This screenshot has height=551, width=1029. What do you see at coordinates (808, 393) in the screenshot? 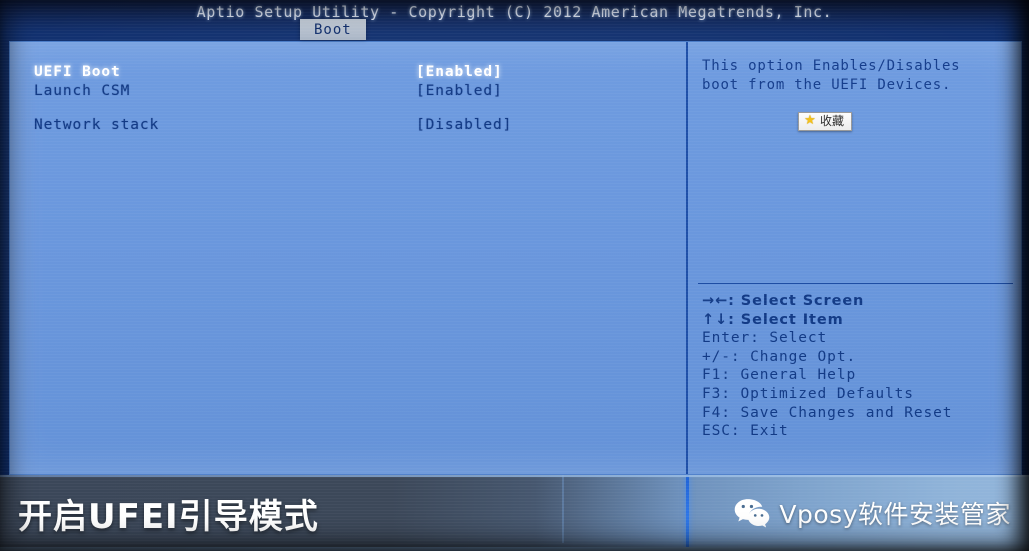
I see `legend-optimized-defaults: F3: Optimized Defaults` at bounding box center [808, 393].